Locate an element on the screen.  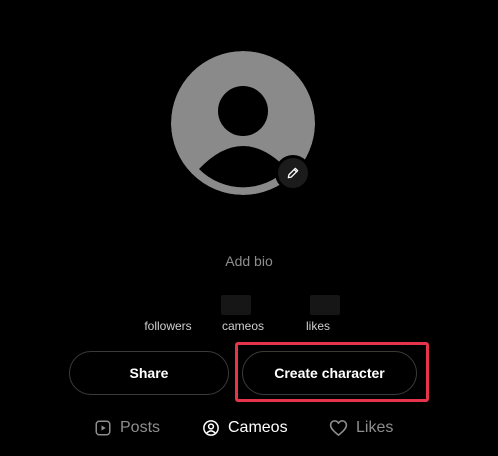
create-character-button: Create character is located at coordinates (329, 373).